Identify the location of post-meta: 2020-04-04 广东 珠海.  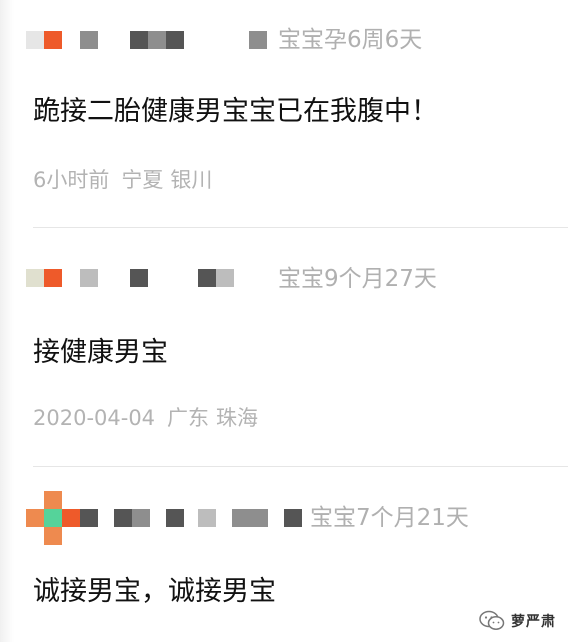
(145, 418).